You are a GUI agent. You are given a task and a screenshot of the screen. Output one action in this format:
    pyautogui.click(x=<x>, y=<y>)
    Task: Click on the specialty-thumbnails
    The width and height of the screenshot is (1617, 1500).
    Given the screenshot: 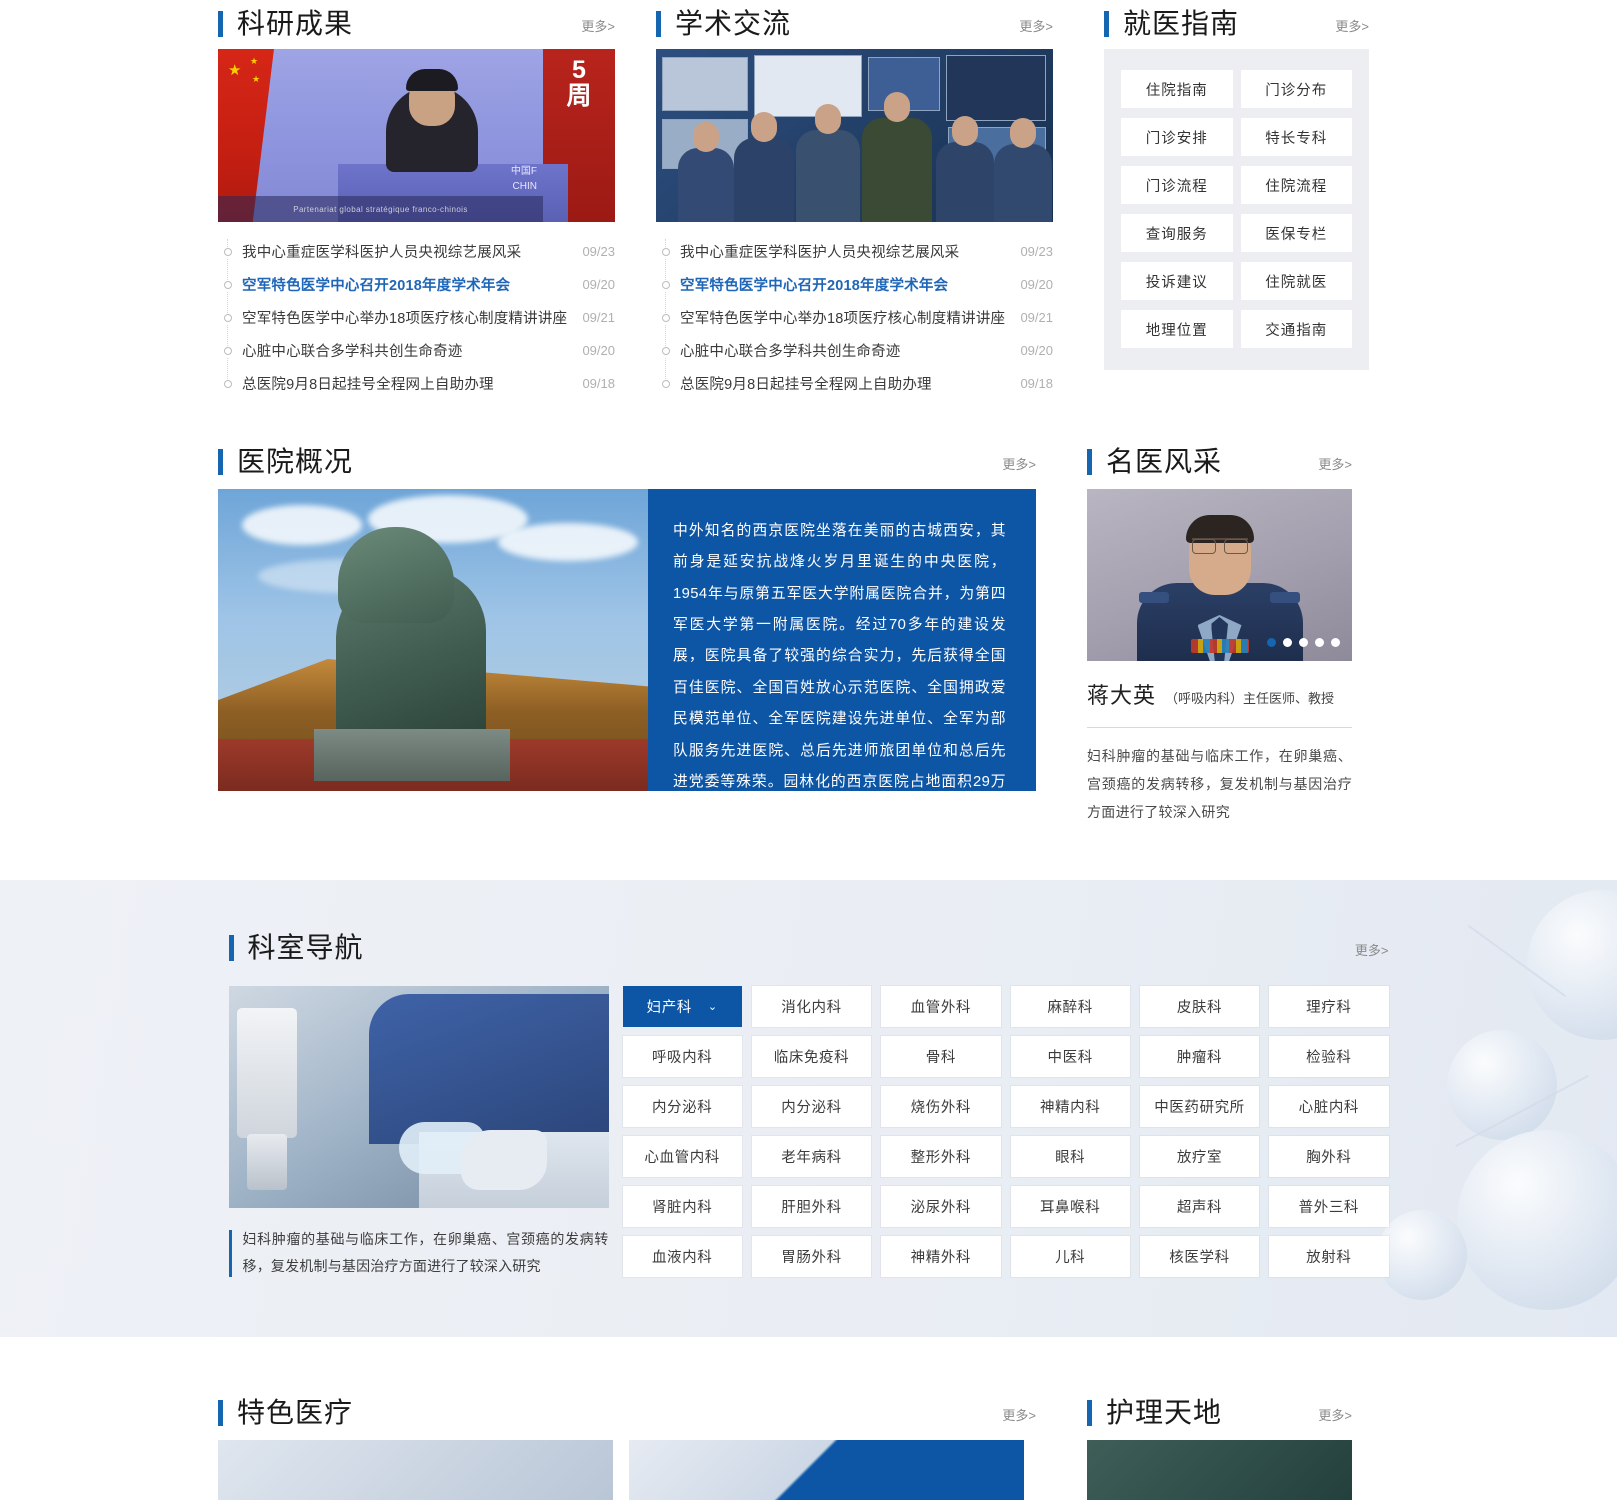 What is the action you would take?
    pyautogui.click(x=627, y=1469)
    